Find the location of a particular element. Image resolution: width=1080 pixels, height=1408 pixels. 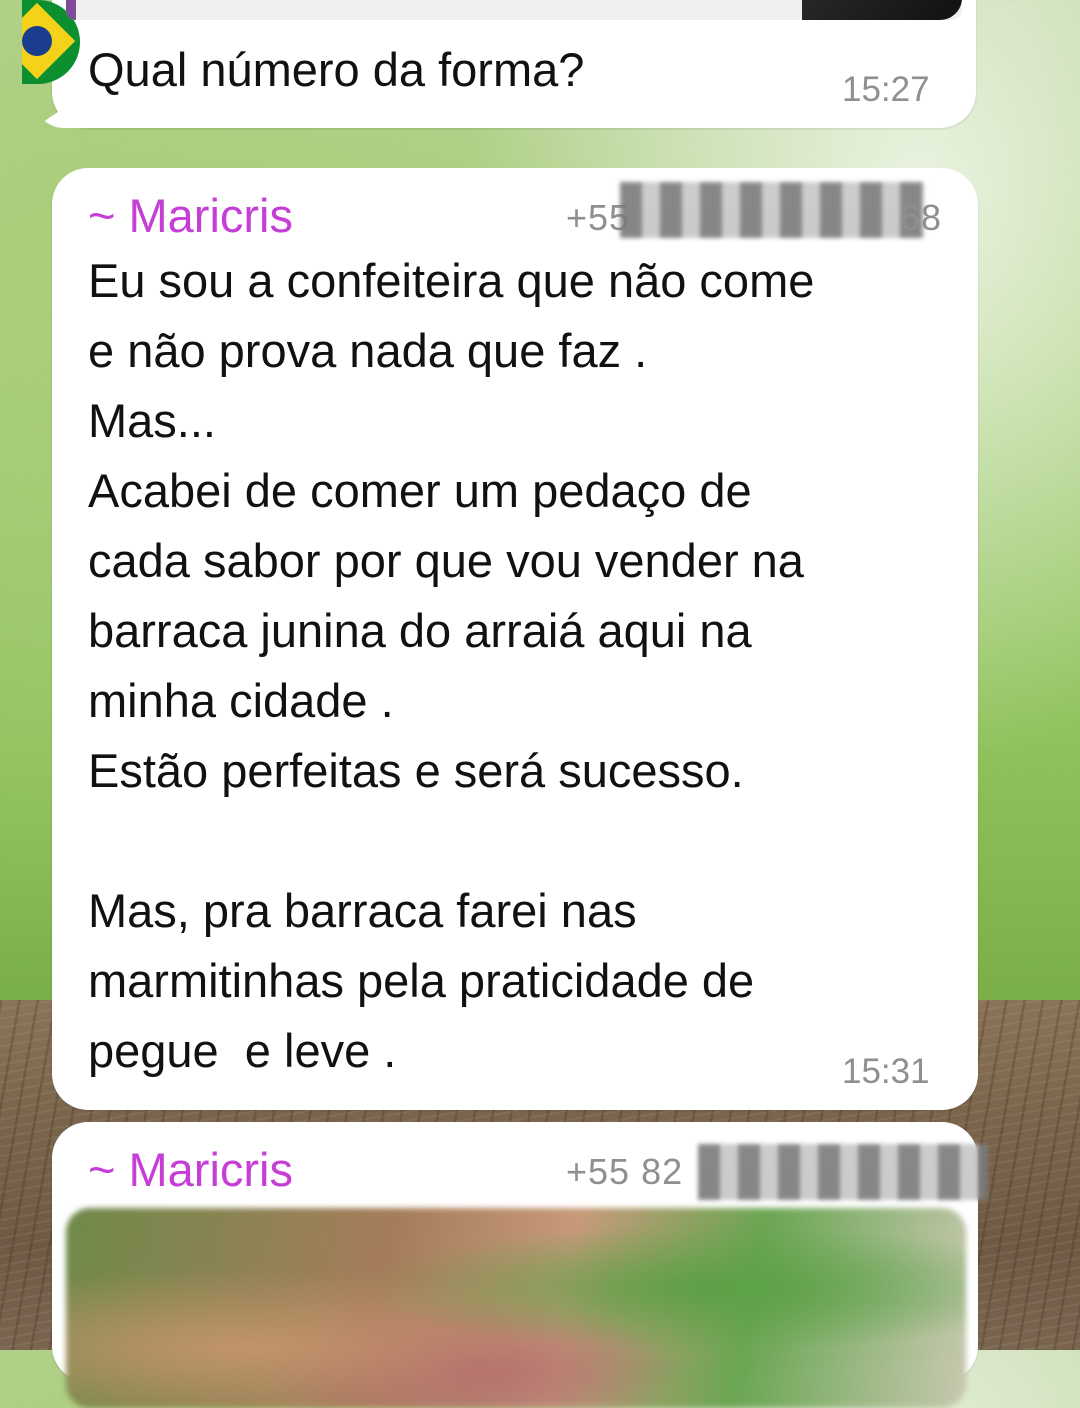

reply-thumbnail is located at coordinates (882, 10).